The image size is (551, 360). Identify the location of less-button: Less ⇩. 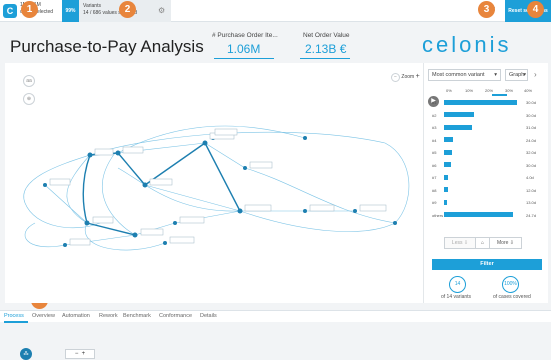
(460, 243).